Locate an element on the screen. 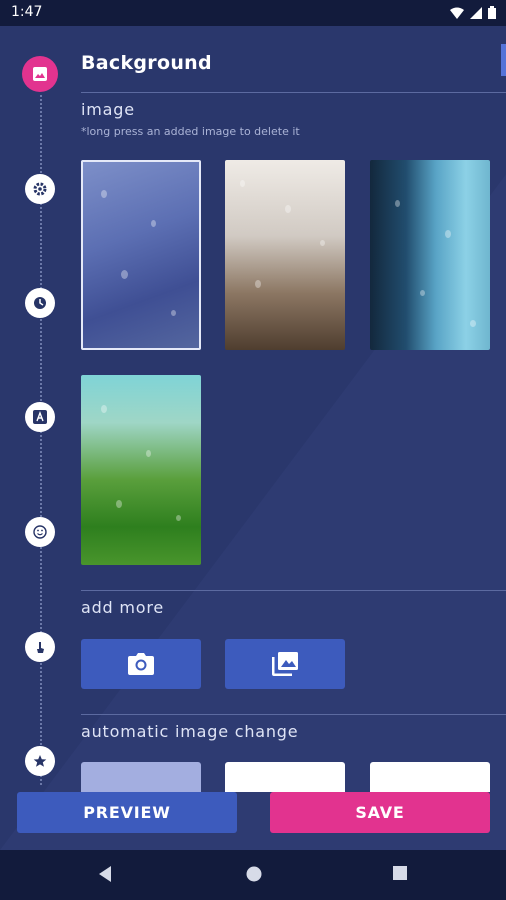  thumbnail-rain-beige is located at coordinates (285, 255).